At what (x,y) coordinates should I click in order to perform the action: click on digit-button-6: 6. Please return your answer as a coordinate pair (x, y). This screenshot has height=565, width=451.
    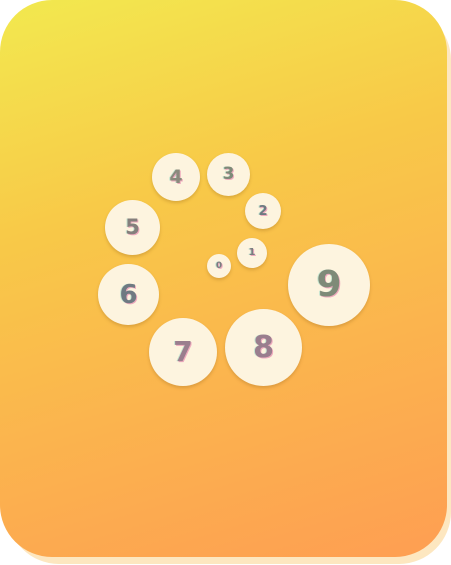
    Looking at the image, I should click on (128, 294).